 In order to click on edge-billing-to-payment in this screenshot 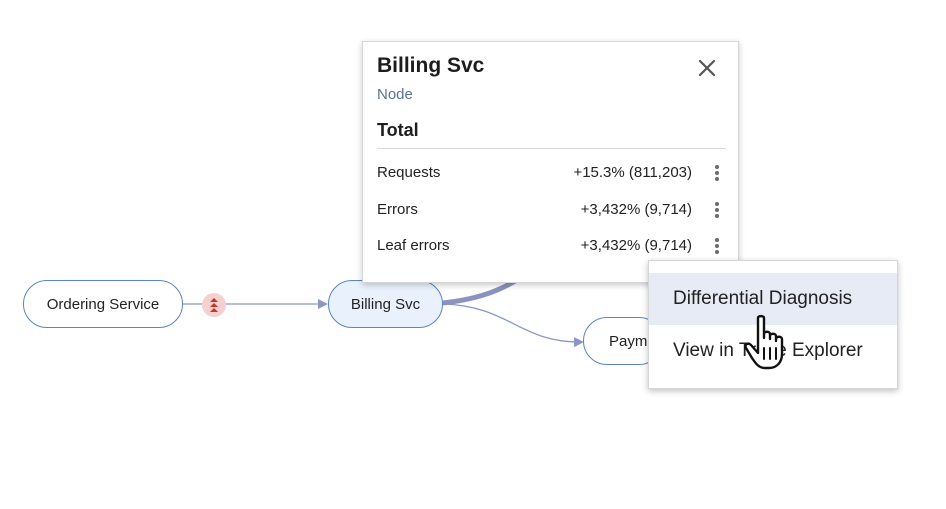, I will do `click(513, 325)`.